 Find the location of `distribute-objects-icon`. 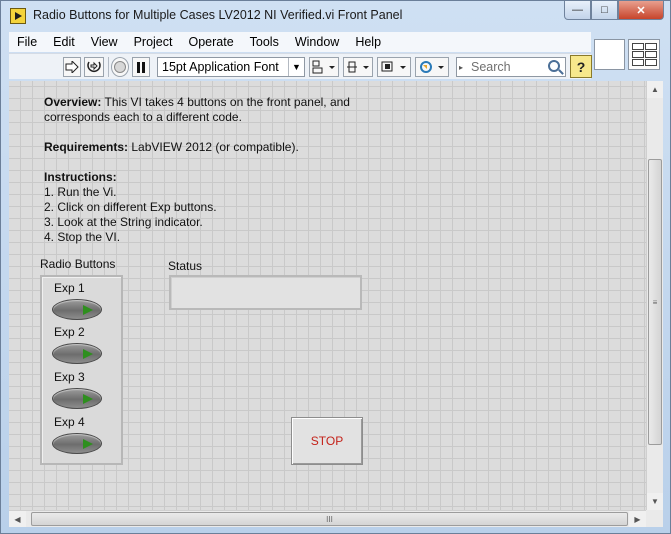

distribute-objects-icon is located at coordinates (358, 67).